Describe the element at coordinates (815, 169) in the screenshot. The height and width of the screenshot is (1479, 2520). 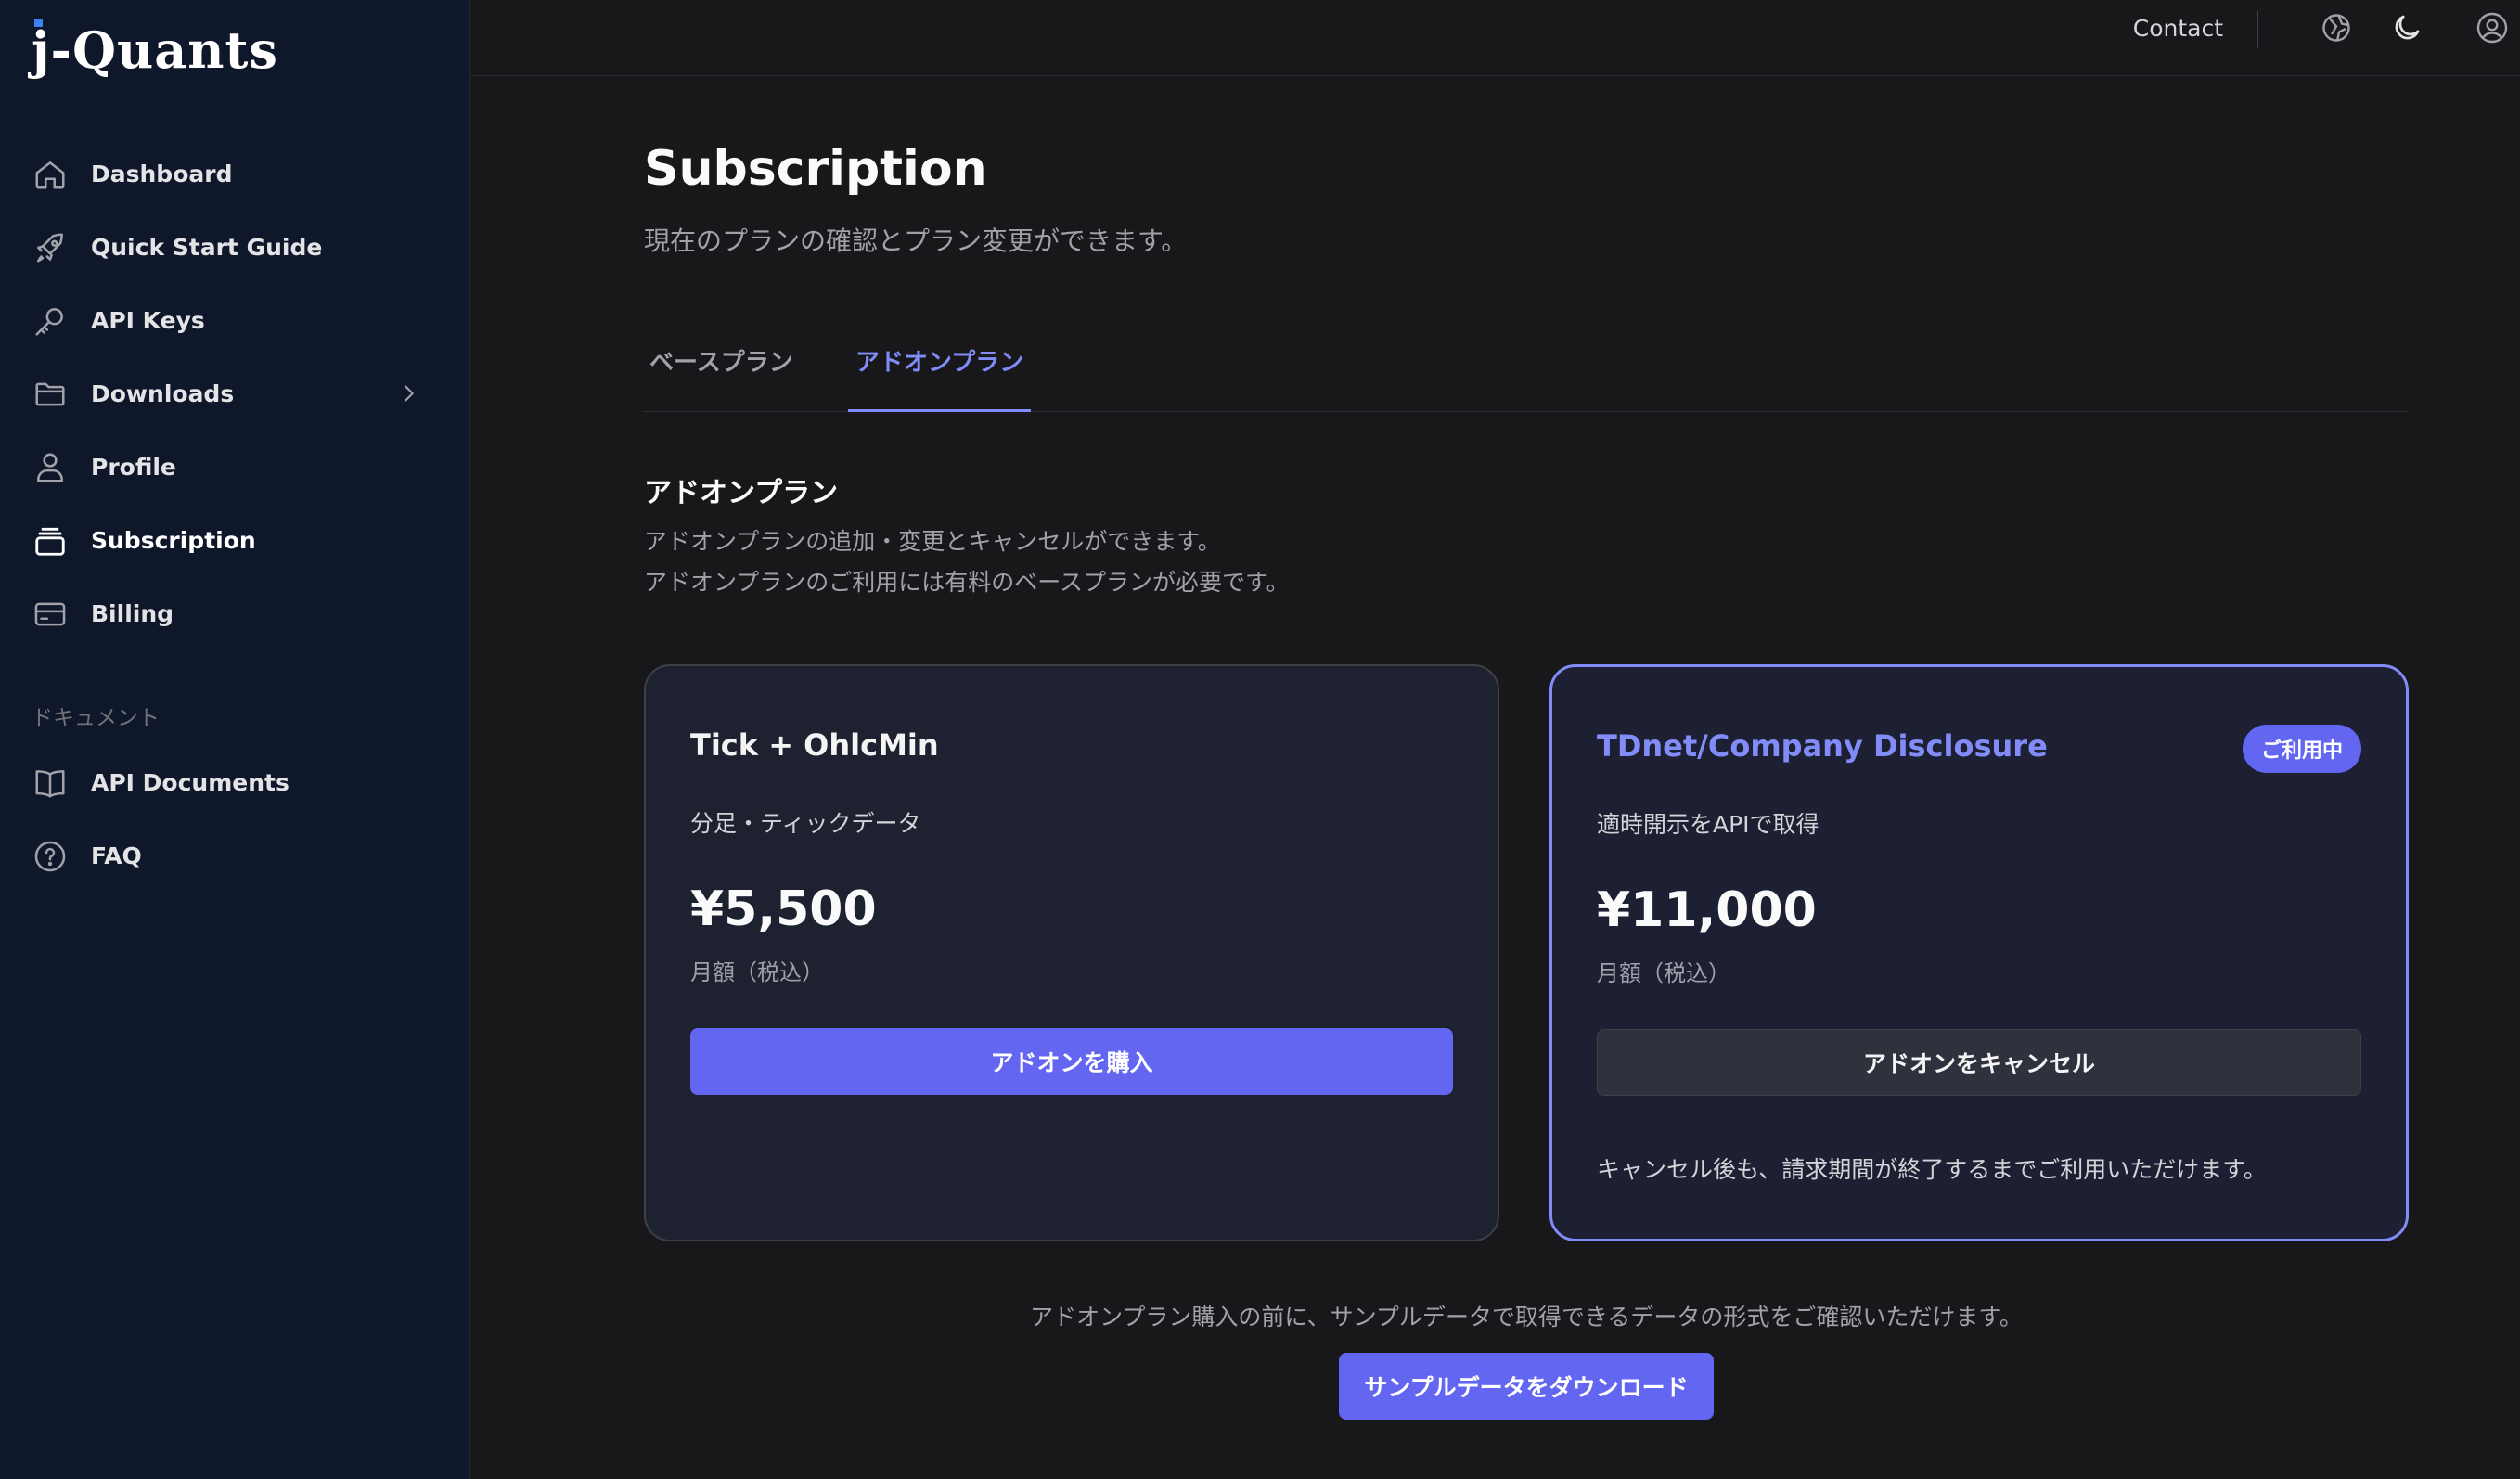
I see `page-title: Subscription` at that location.